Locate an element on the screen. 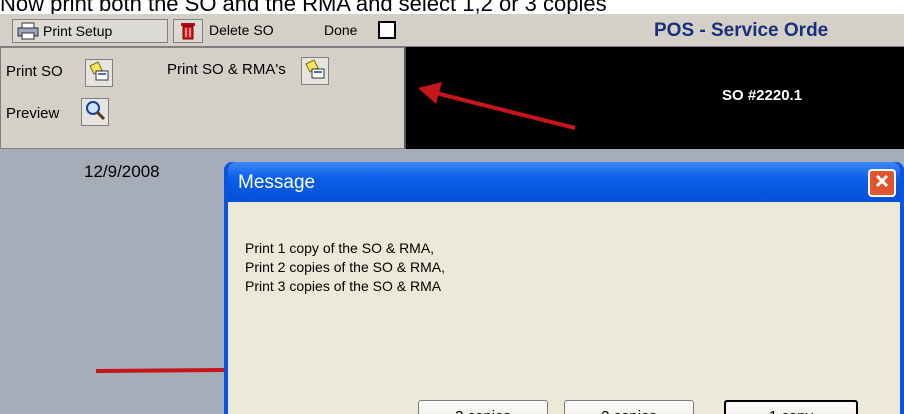 This screenshot has height=414, width=904. print-so-button is located at coordinates (99, 73).